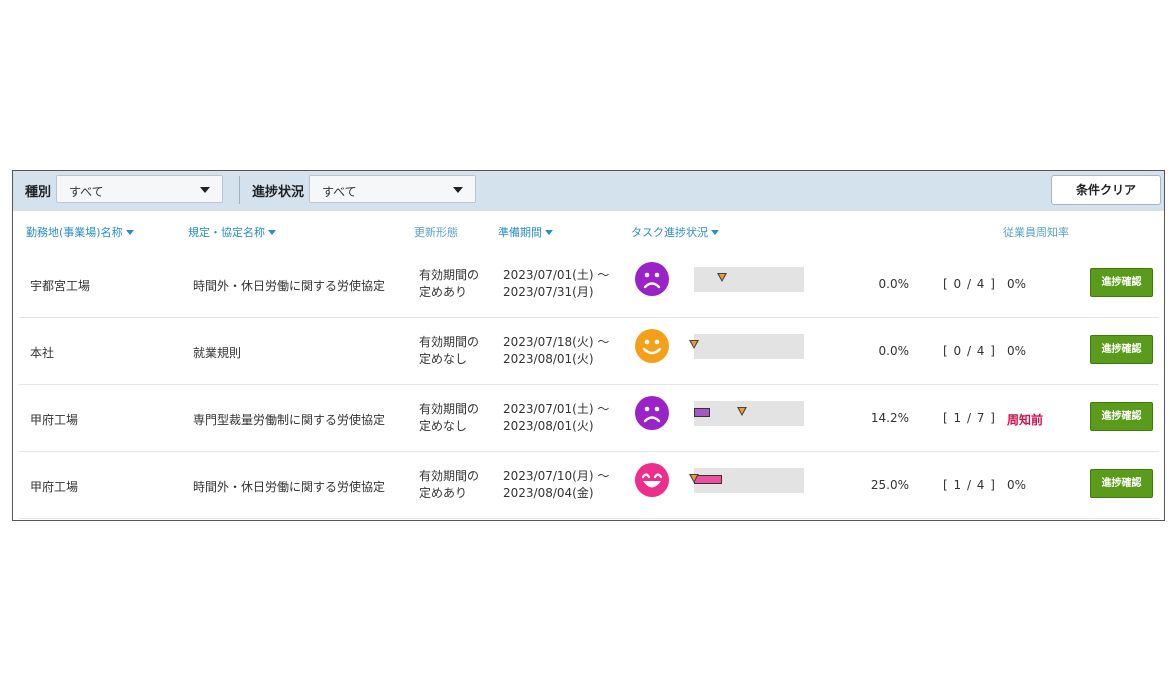 The height and width of the screenshot is (675, 1170). What do you see at coordinates (139, 189) in the screenshot?
I see `type-filter-select: すべて` at bounding box center [139, 189].